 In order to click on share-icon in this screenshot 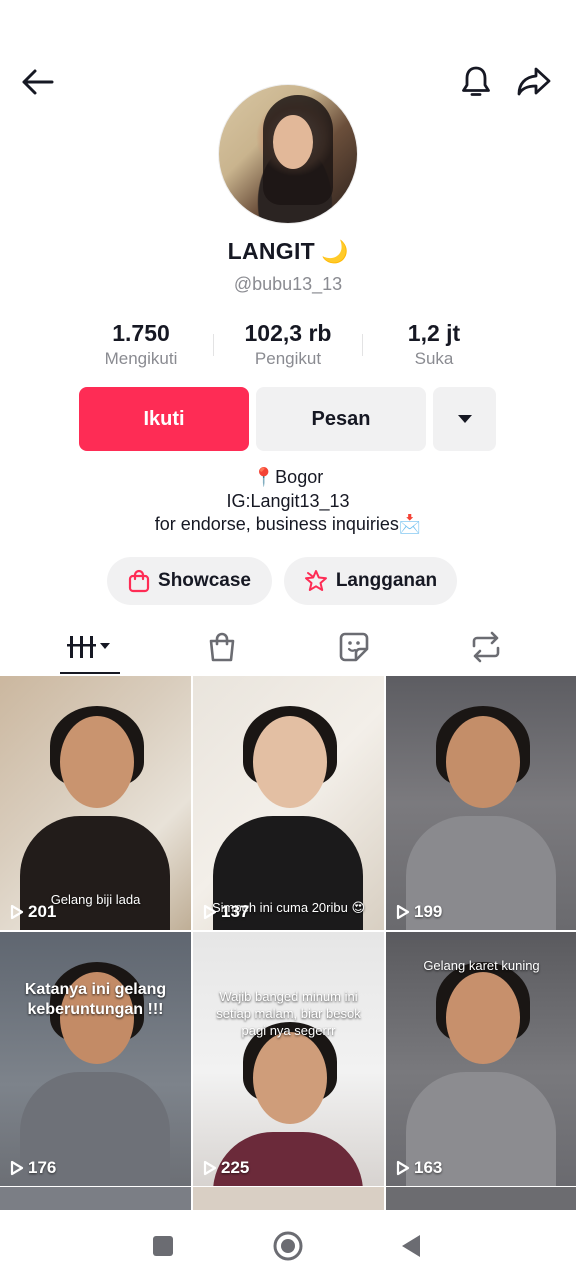, I will do `click(534, 82)`.